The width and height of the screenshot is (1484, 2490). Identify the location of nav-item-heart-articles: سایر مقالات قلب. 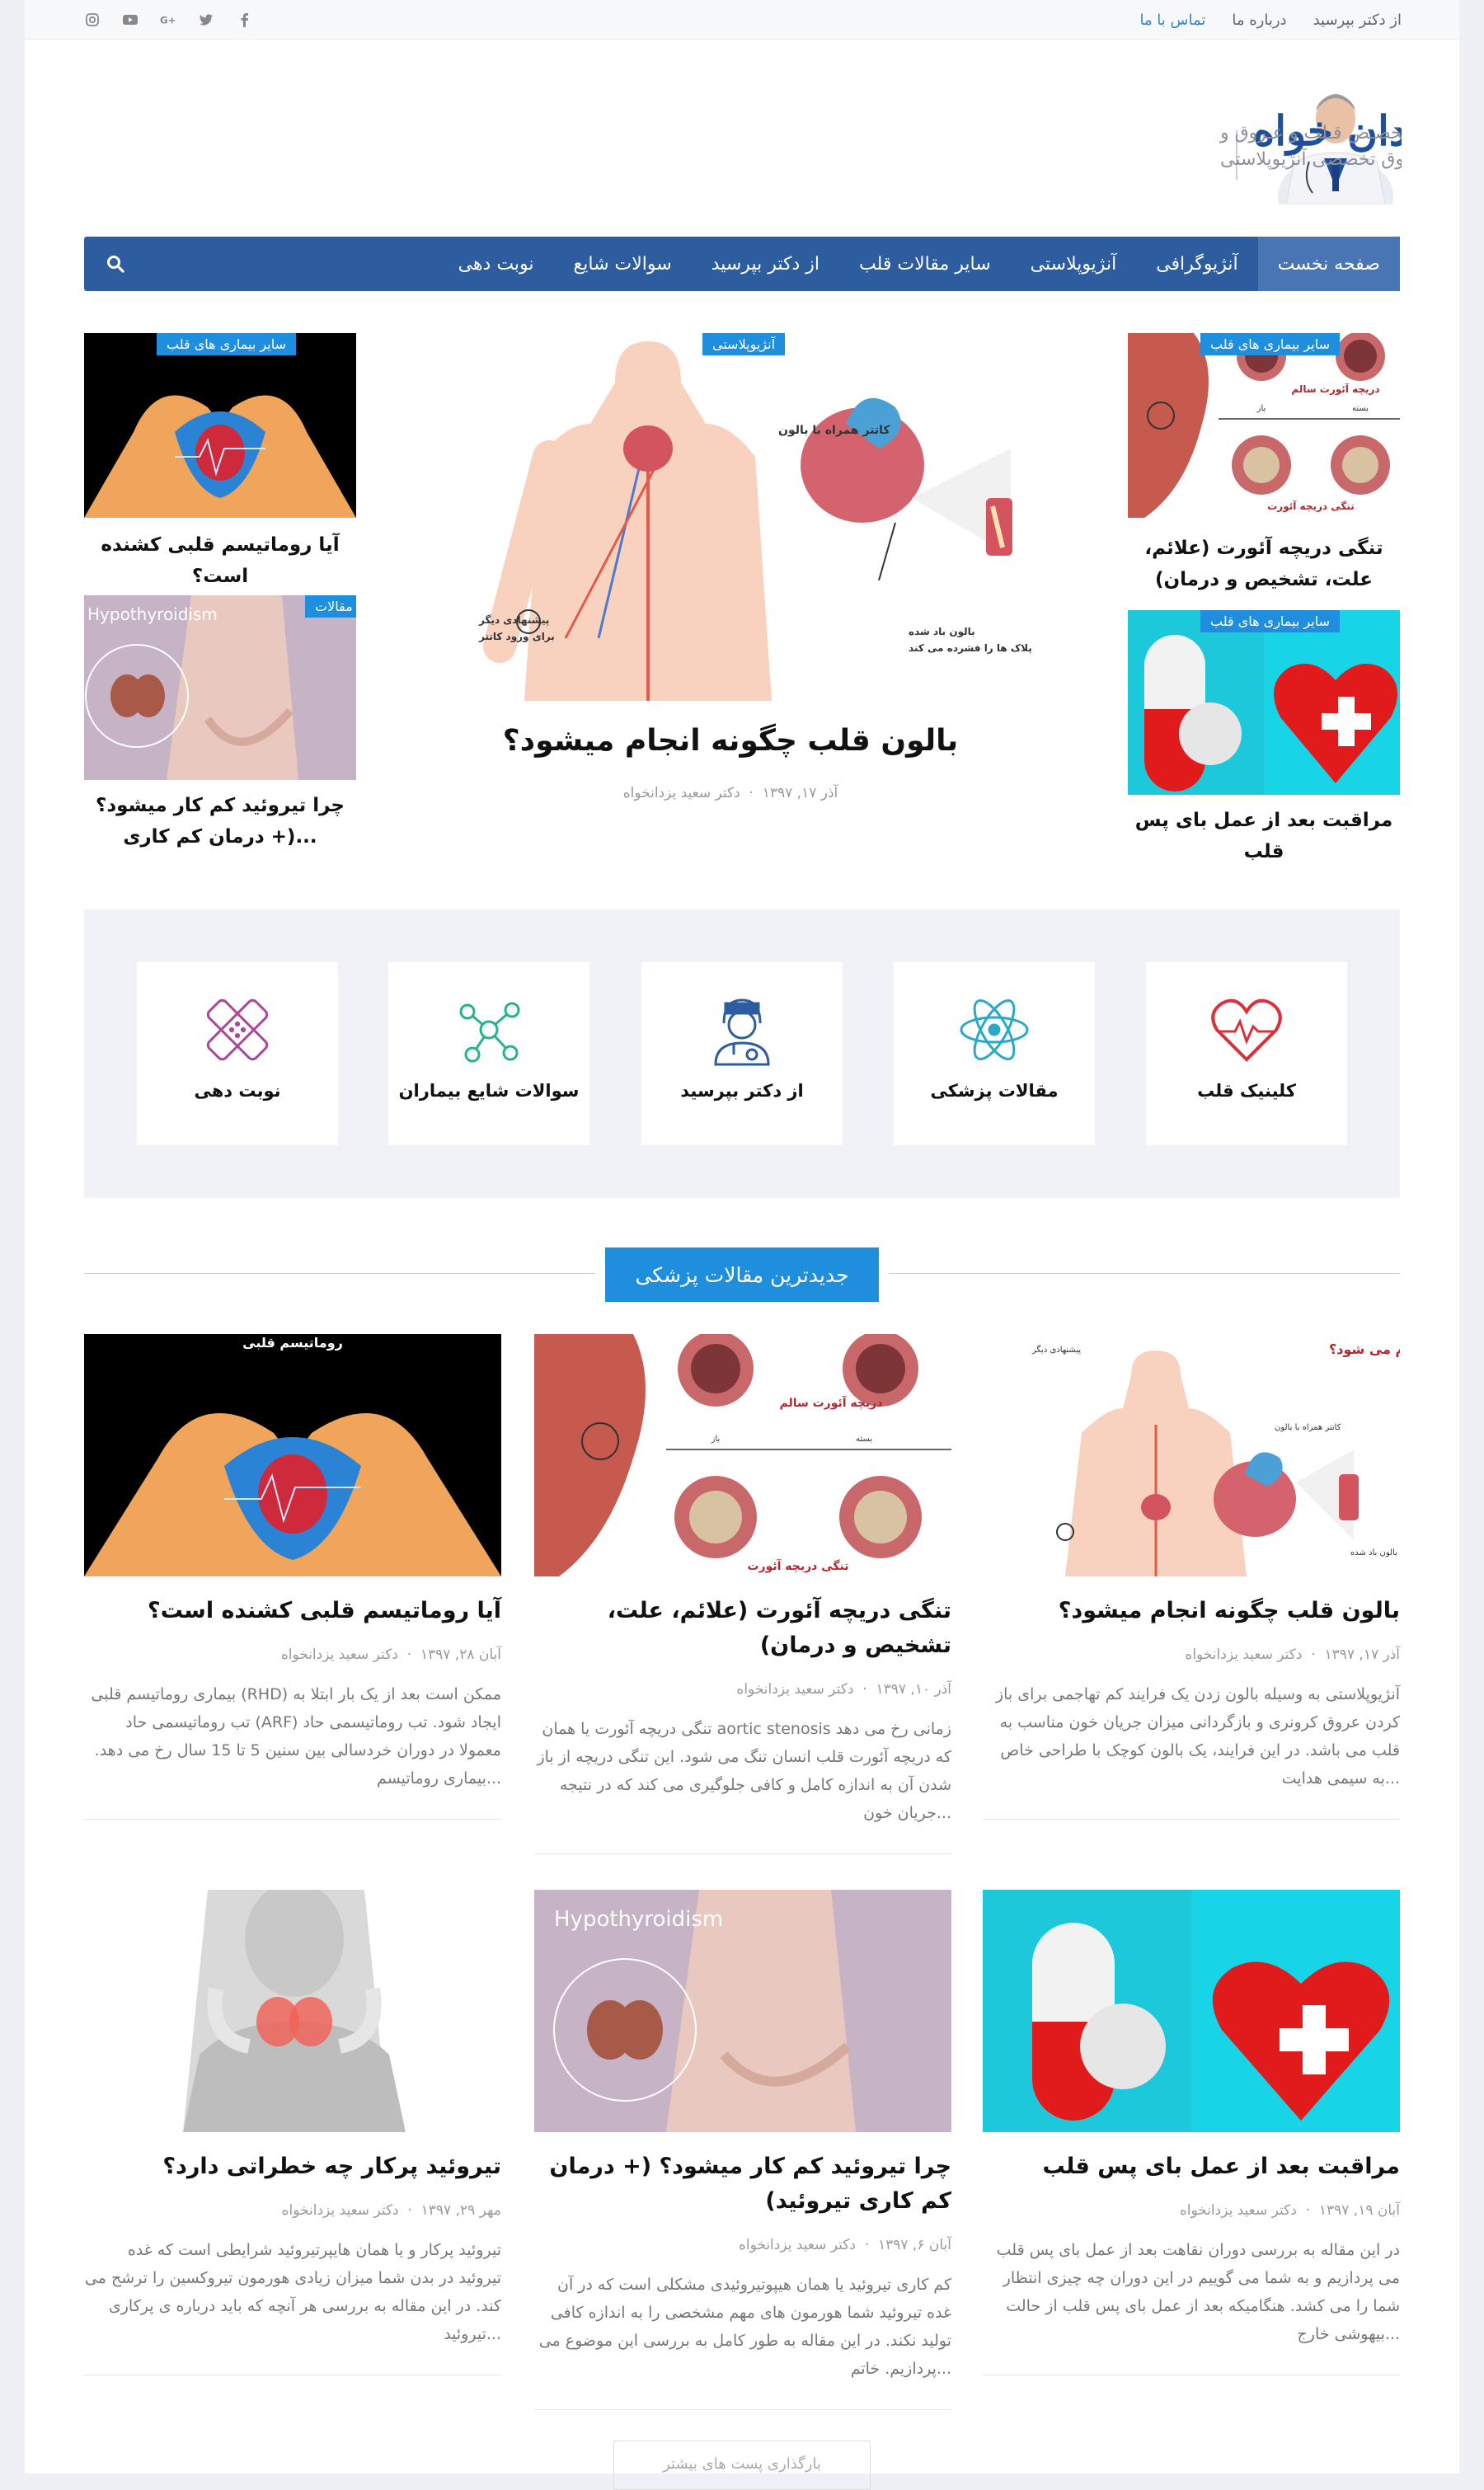
(925, 264).